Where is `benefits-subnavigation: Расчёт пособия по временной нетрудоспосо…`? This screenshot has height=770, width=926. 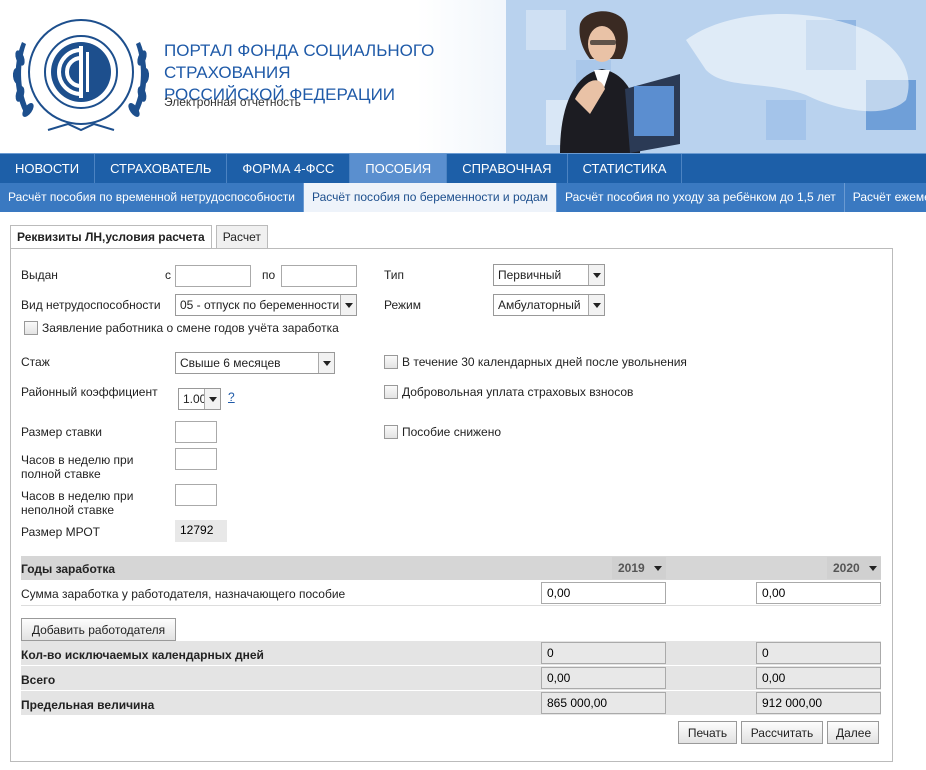
benefits-subnavigation: Расчёт пособия по временной нетрудоспосо… is located at coordinates (463, 197).